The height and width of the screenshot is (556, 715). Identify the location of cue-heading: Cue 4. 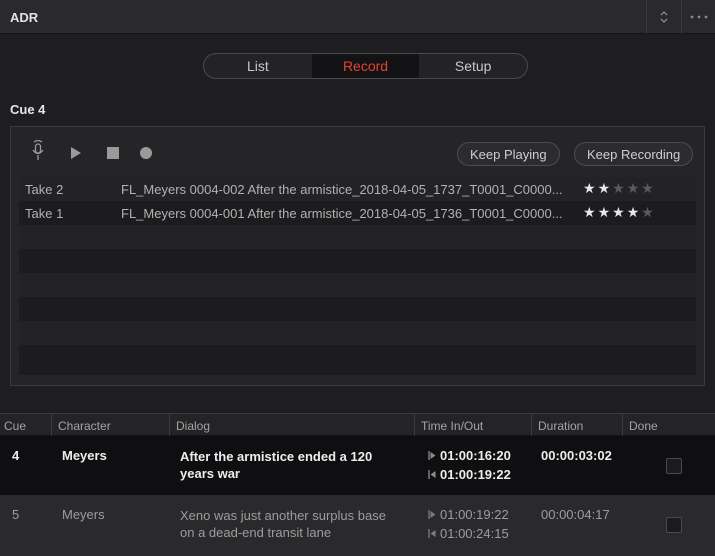
(28, 109).